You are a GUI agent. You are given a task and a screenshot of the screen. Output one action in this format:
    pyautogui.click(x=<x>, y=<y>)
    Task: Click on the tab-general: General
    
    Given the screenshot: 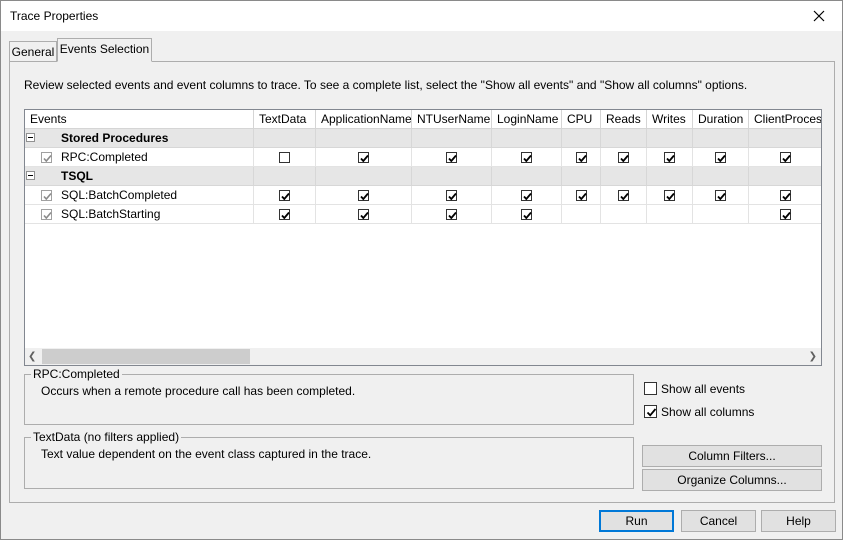 What is the action you would take?
    pyautogui.click(x=33, y=51)
    